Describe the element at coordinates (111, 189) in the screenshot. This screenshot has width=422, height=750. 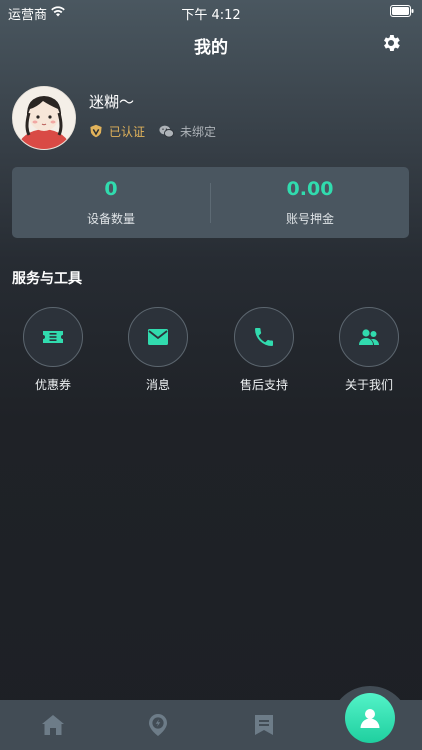
I see `stat-value: 0` at that location.